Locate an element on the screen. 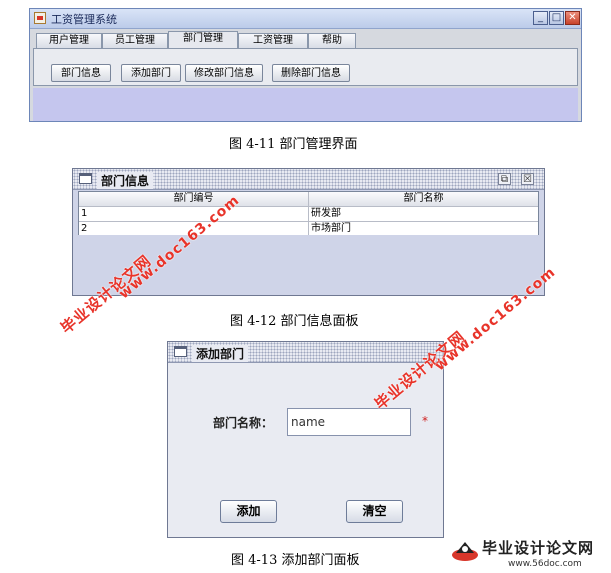 The width and height of the screenshot is (611, 573). dept-table: 部门编号 部门名称 1 研发部 2 市场部门 is located at coordinates (308, 214).